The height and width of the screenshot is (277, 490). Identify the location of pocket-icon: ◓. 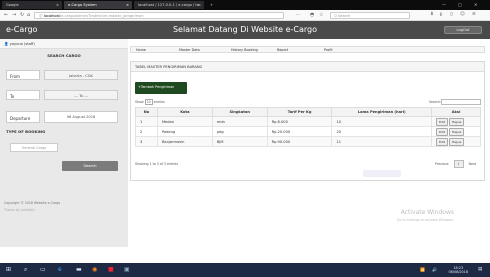
(312, 15).